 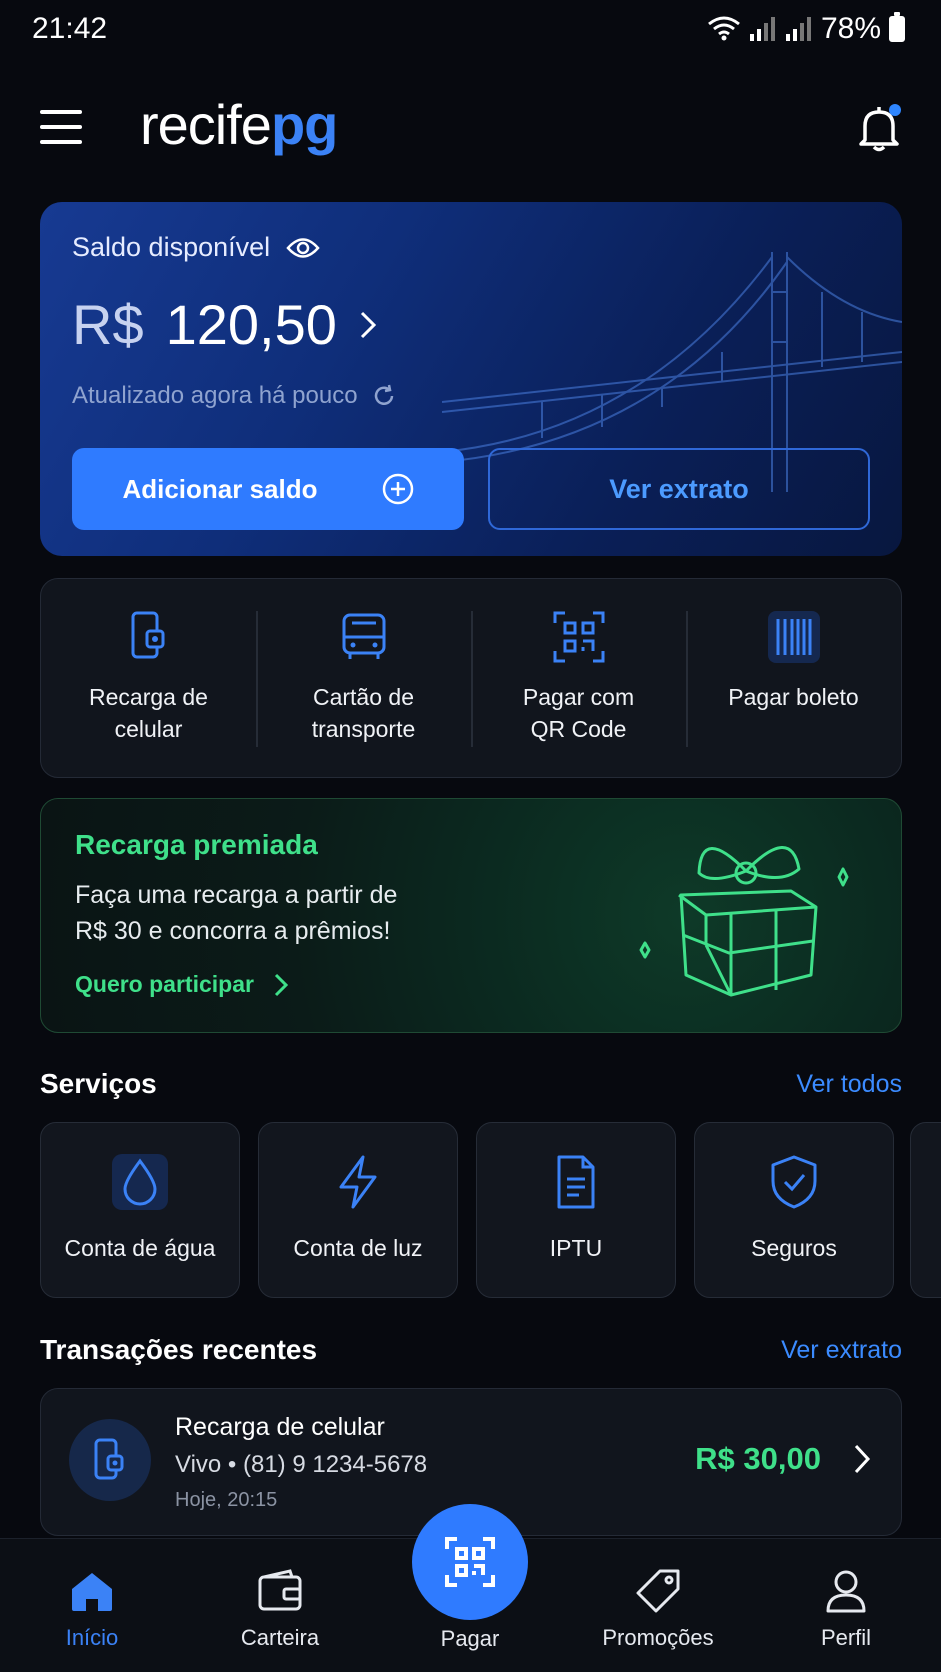 I want to click on document-icon, so click(x=576, y=1182).